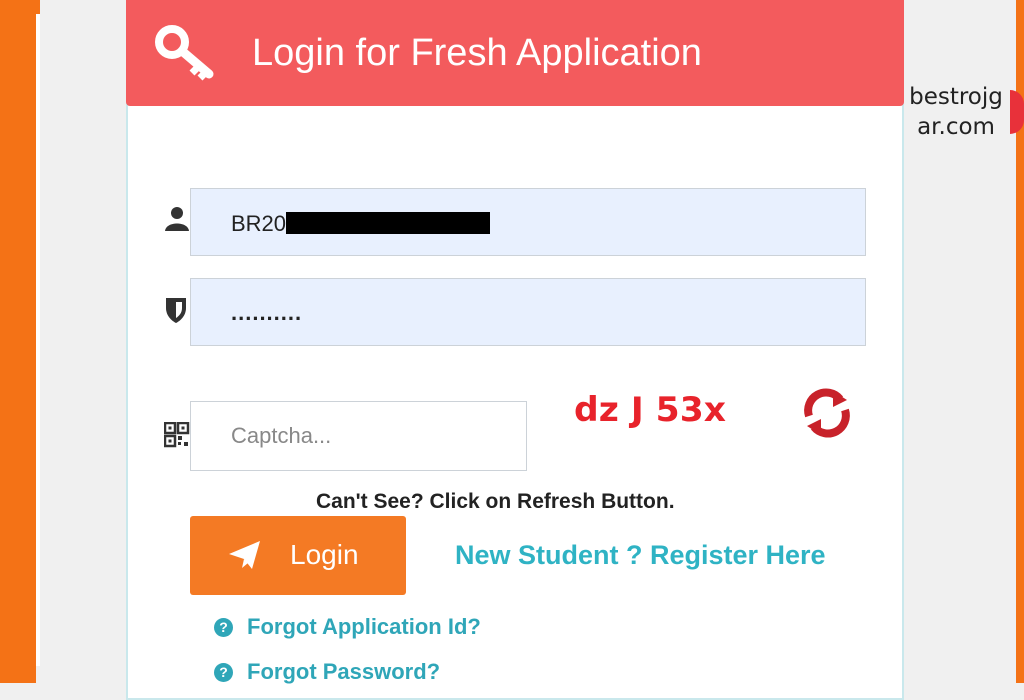 This screenshot has width=1024, height=700. Describe the element at coordinates (184, 53) in the screenshot. I see `key-icon` at that location.